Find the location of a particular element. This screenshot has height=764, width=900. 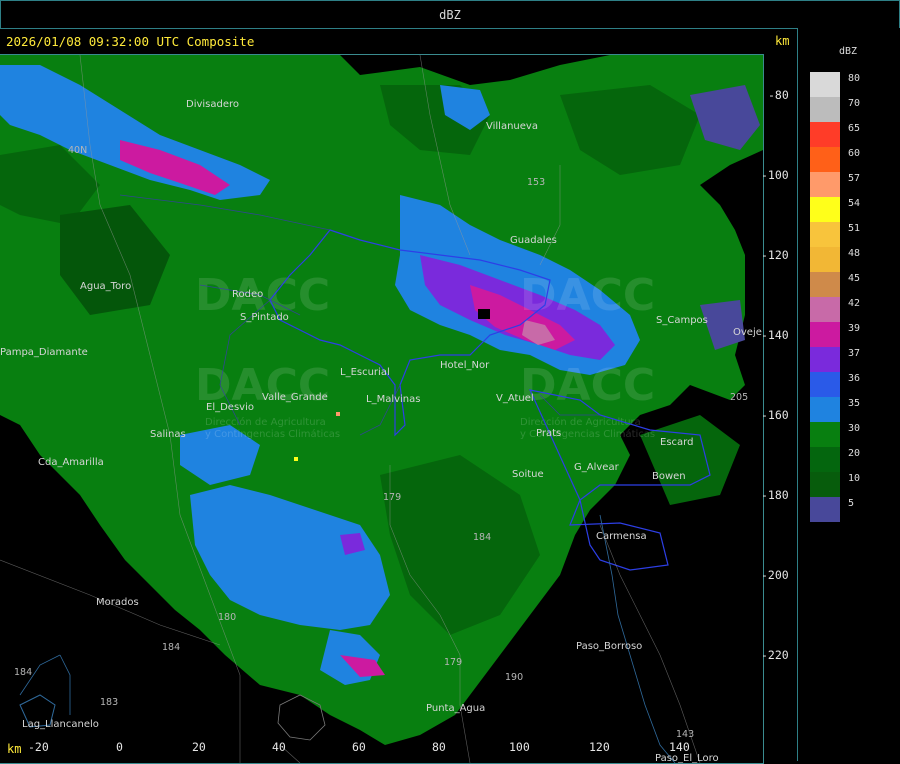

x-tick: 0 is located at coordinates (119, 747).